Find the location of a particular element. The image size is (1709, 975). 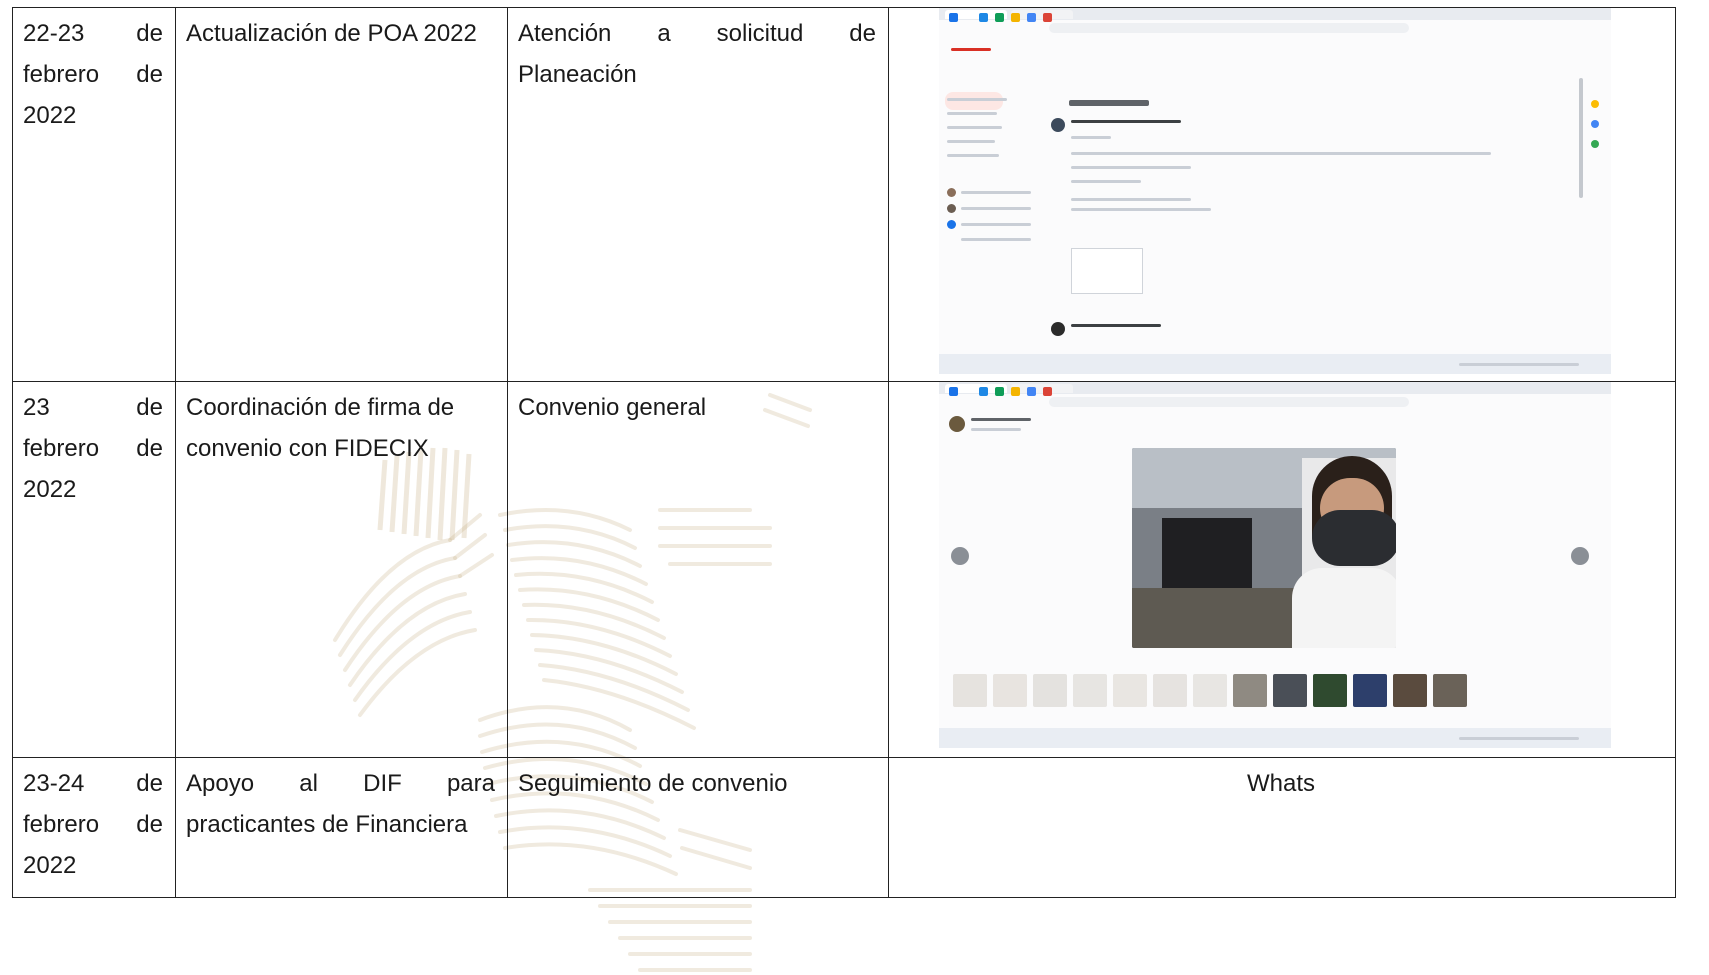

photo-image is located at coordinates (1264, 548).